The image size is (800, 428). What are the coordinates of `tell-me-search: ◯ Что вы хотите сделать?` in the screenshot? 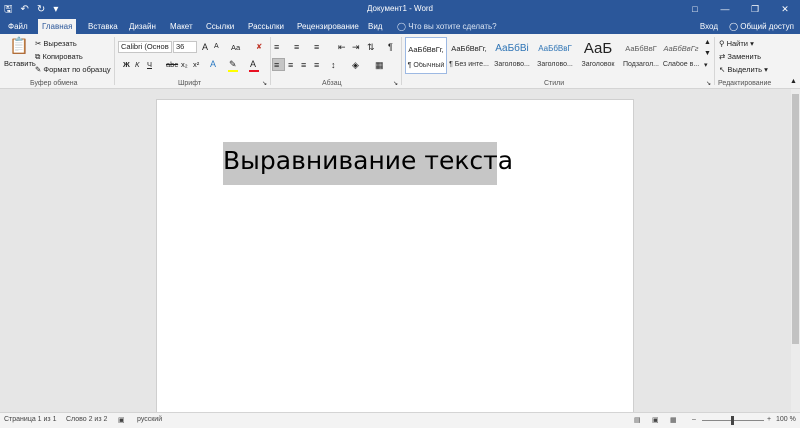 It's located at (447, 26).